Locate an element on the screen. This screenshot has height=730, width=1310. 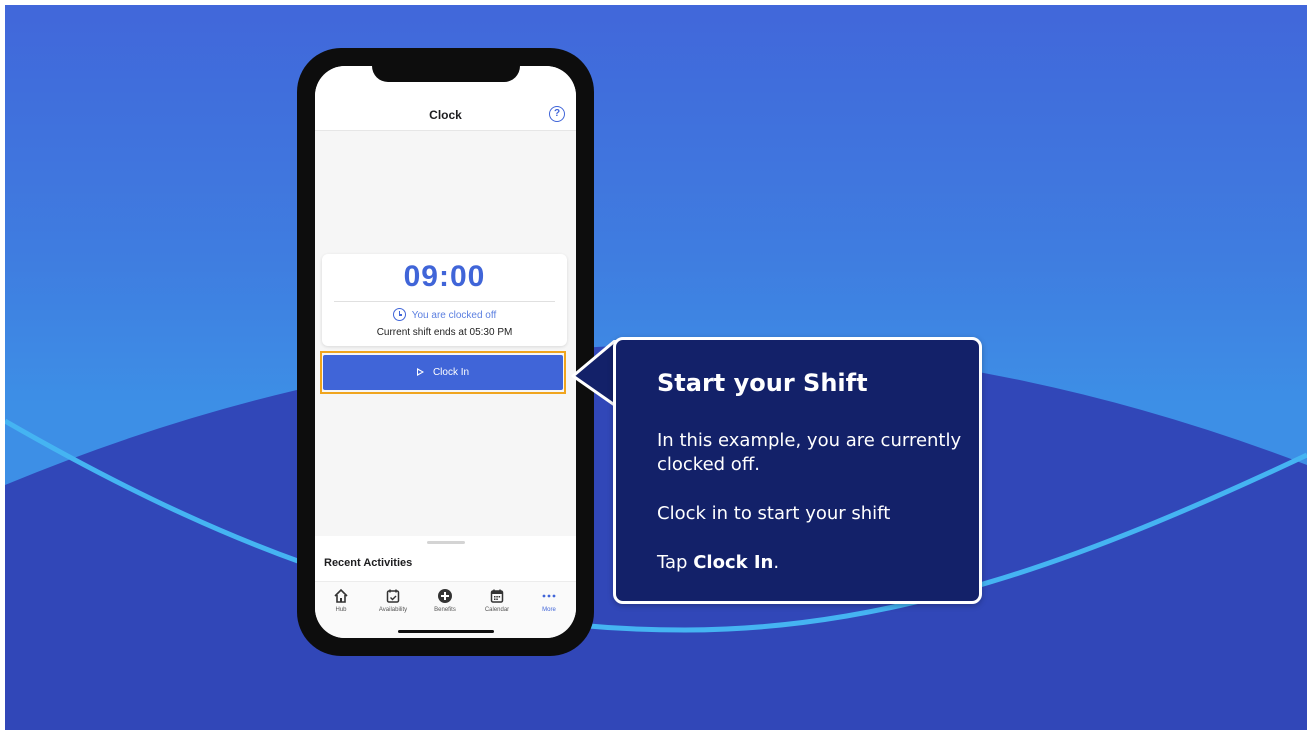
clock-status-text: You are clocked off is located at coordinates (454, 315).